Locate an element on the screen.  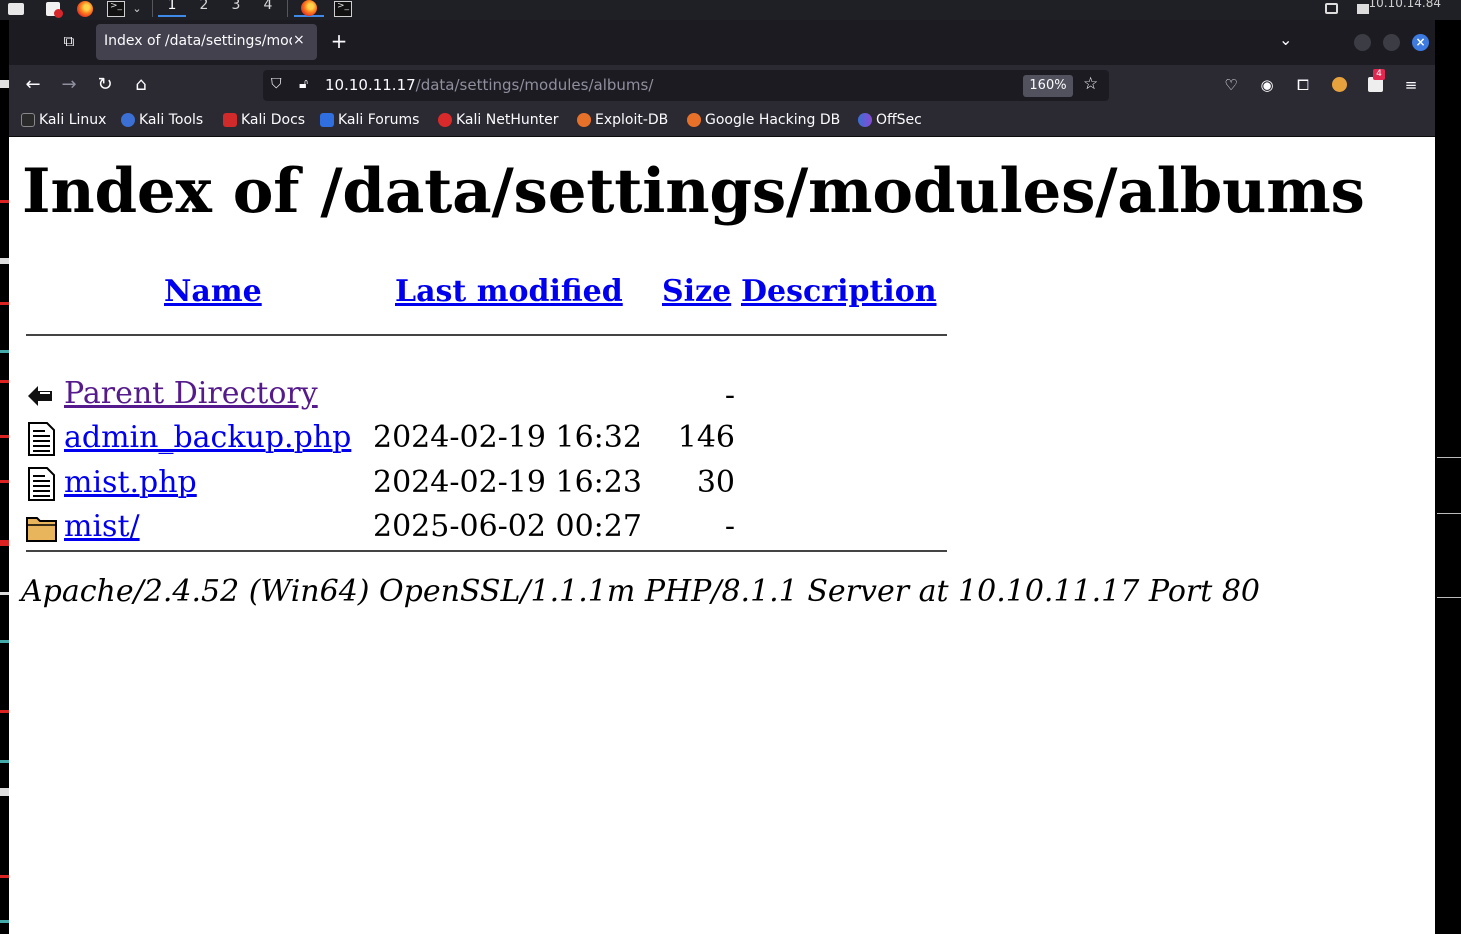
account-icon: ◉ is located at coordinates (1267, 85).